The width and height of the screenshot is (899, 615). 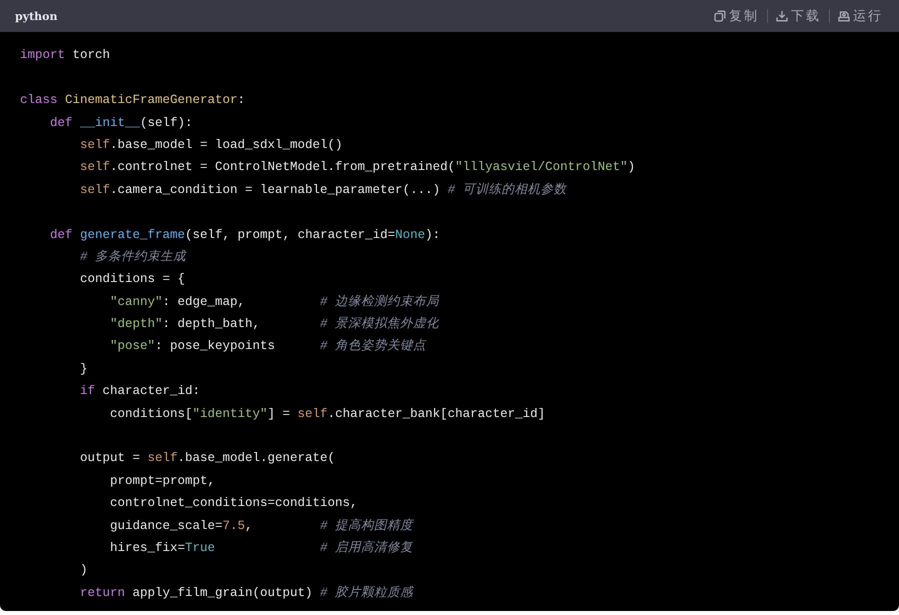 What do you see at coordinates (36, 16) in the screenshot?
I see `language-label: python` at bounding box center [36, 16].